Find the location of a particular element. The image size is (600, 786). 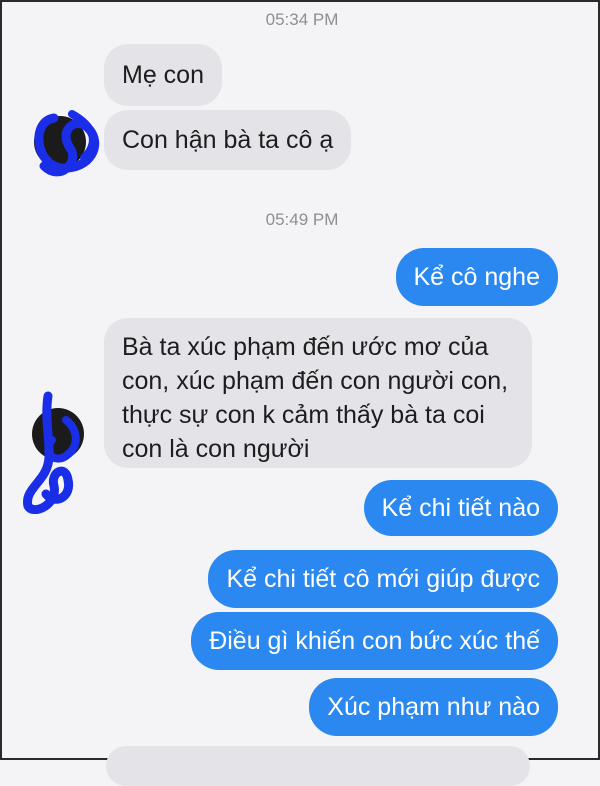

outgoing-message: Kể cô nghe is located at coordinates (476, 277).